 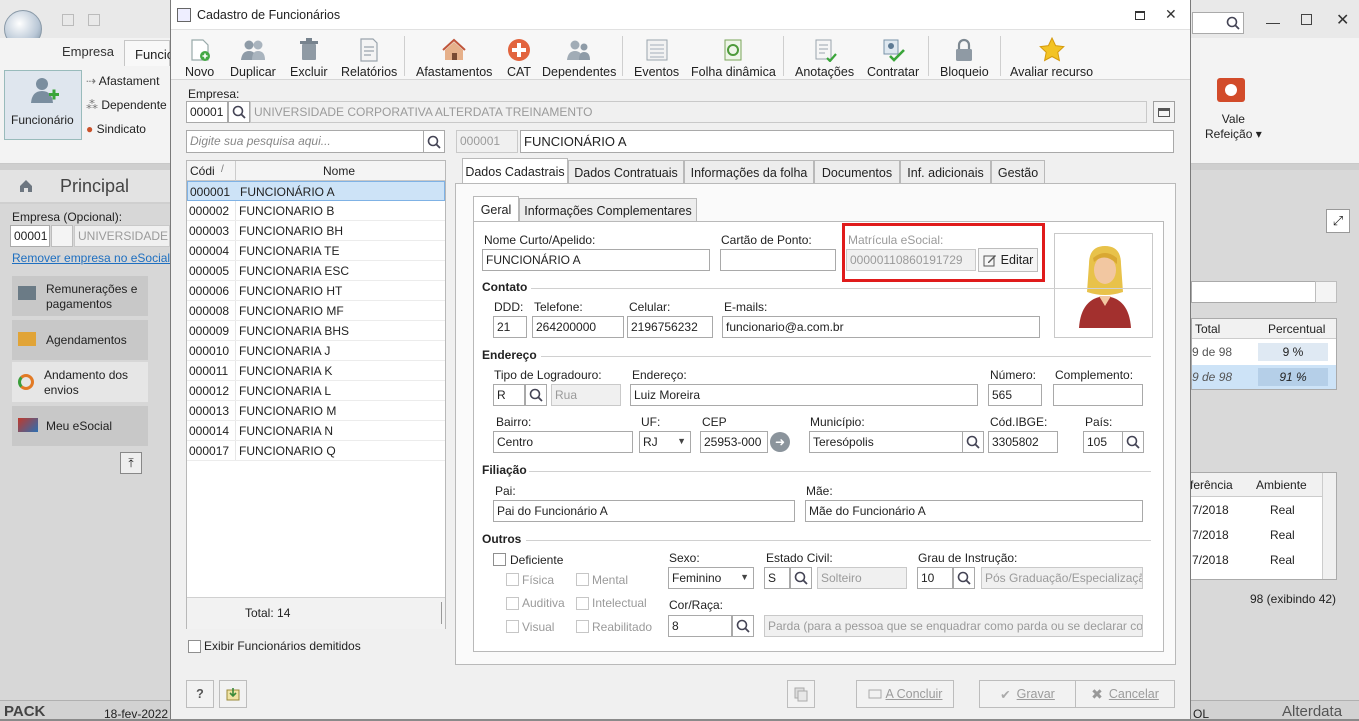 What do you see at coordinates (582, 603) in the screenshot?
I see `intelectual-checkbox` at bounding box center [582, 603].